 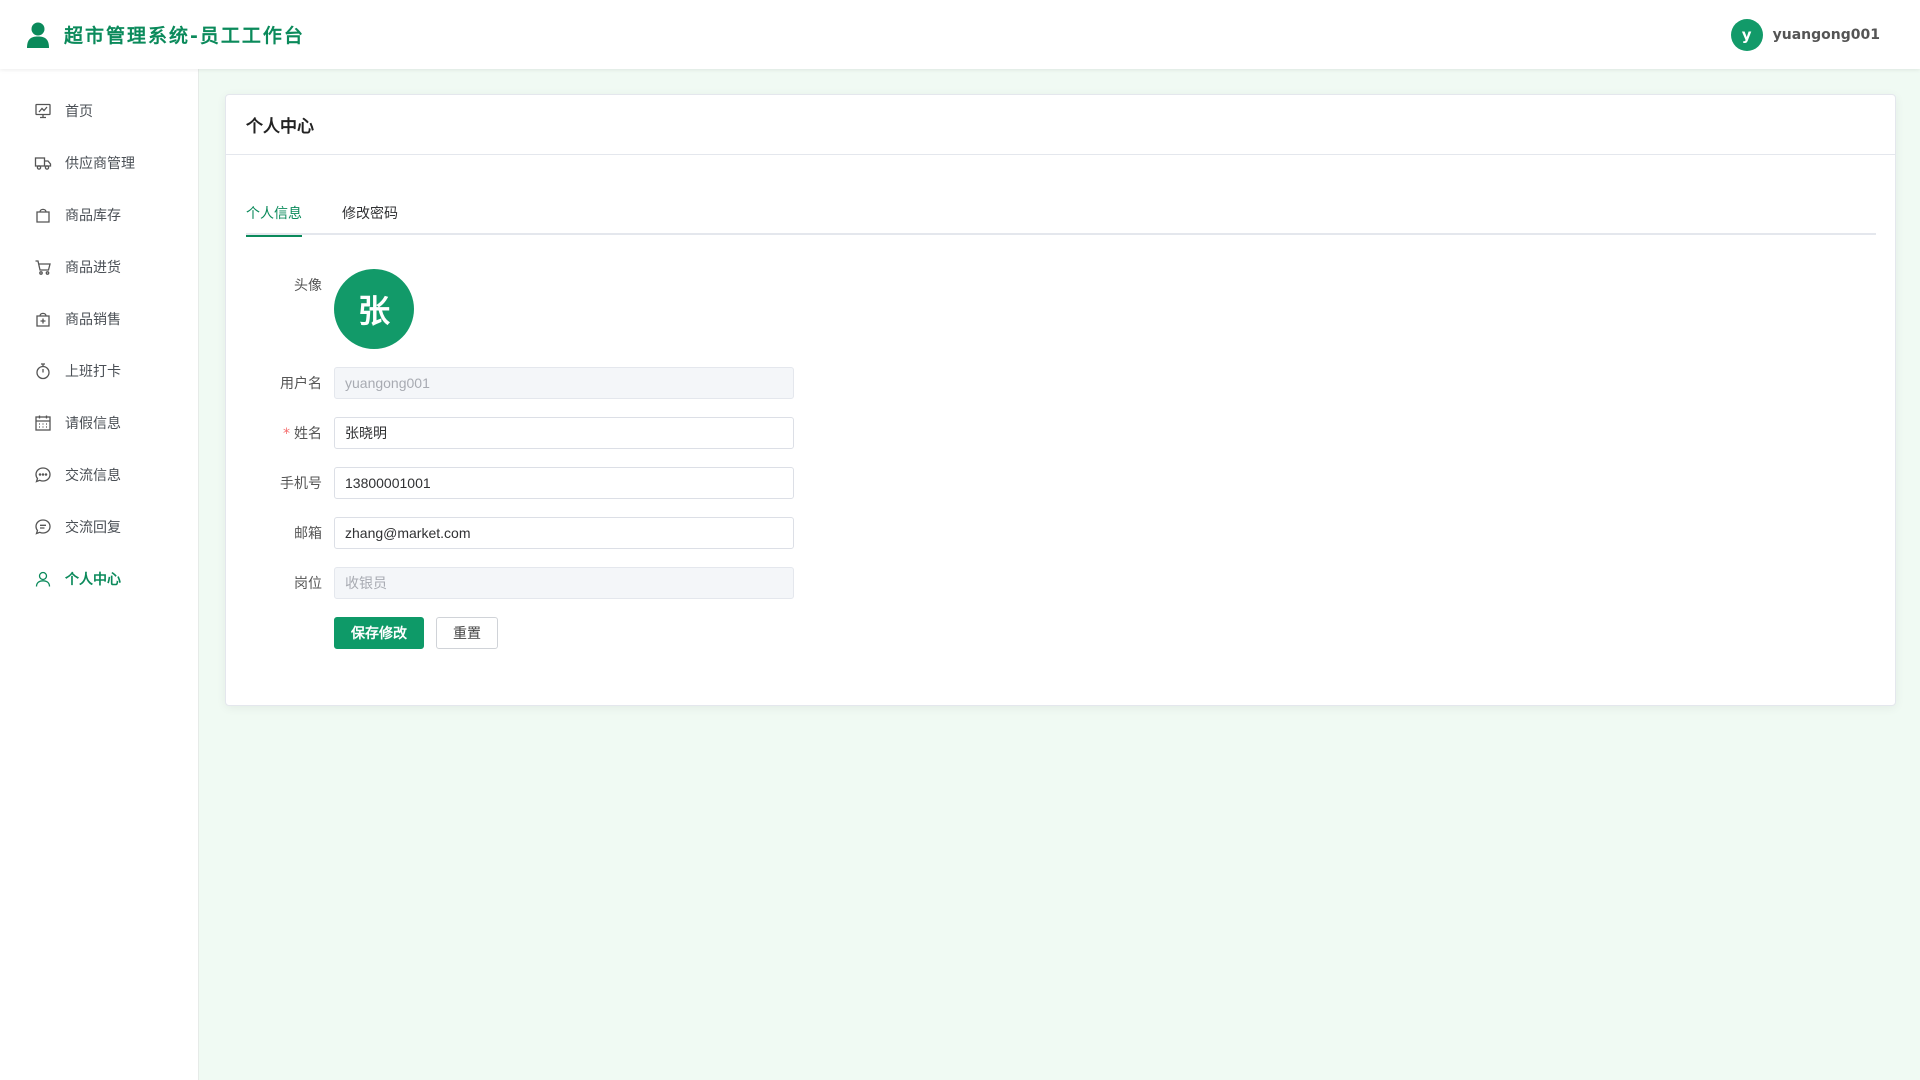 I want to click on sidebar-item-label: 交流信息, so click(x=93, y=476).